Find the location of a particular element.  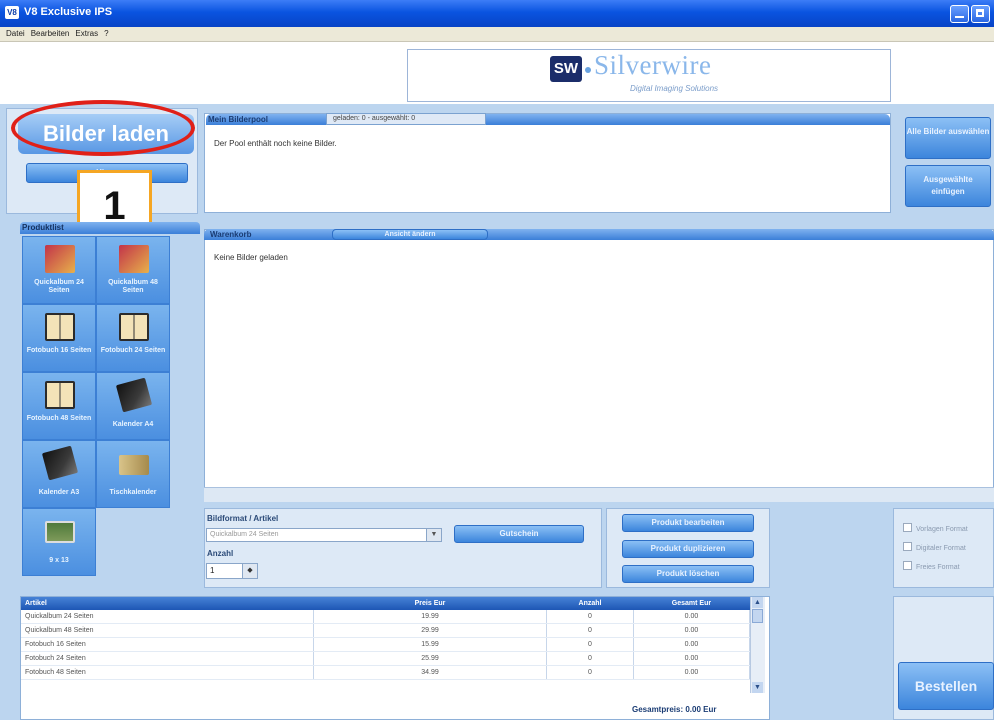

quantity-label: Anzahl is located at coordinates (220, 553).